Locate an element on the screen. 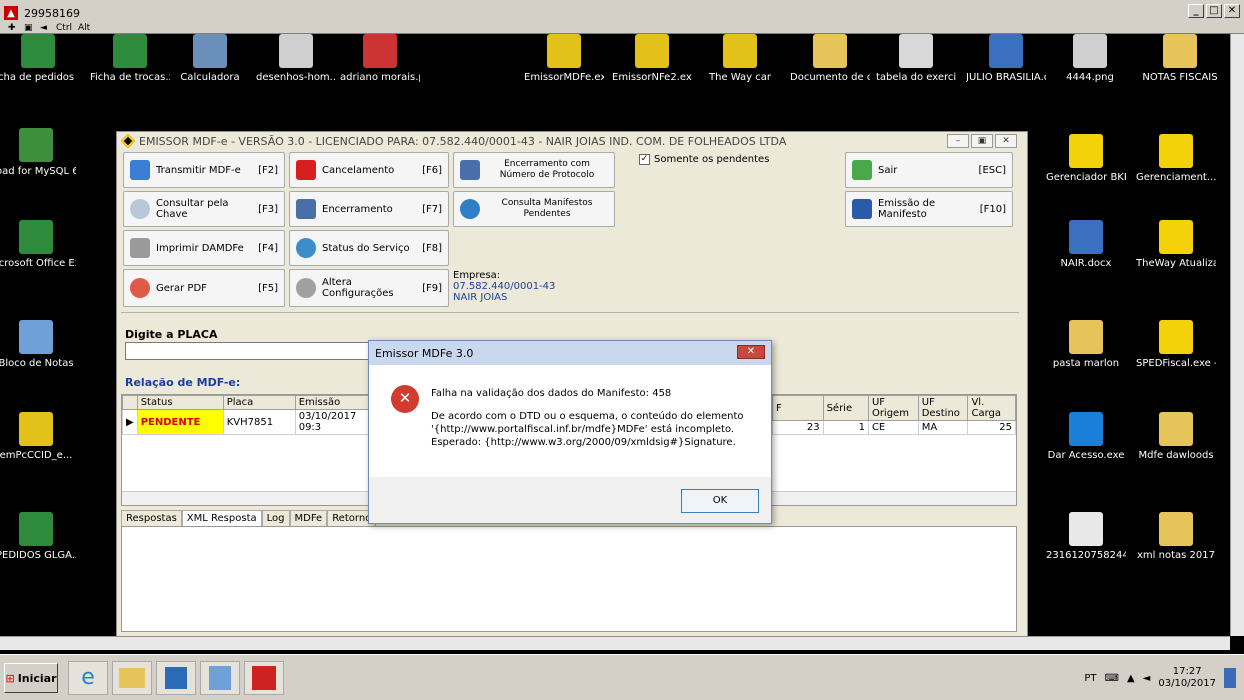 Image resolution: width=1244 pixels, height=700 pixels. pin-icon: ✚ is located at coordinates (13, 28).